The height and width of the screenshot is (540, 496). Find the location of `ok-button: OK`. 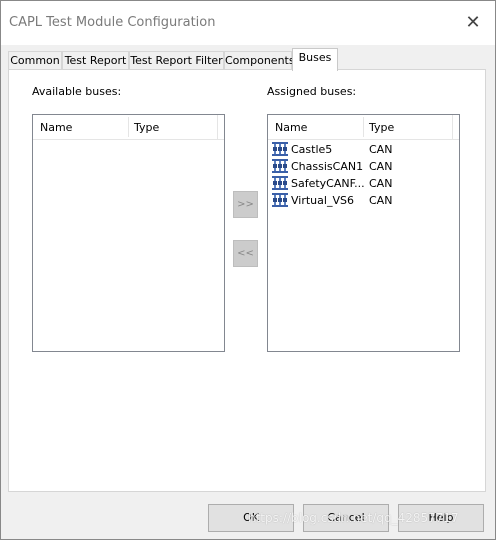

ok-button: OK is located at coordinates (251, 518).